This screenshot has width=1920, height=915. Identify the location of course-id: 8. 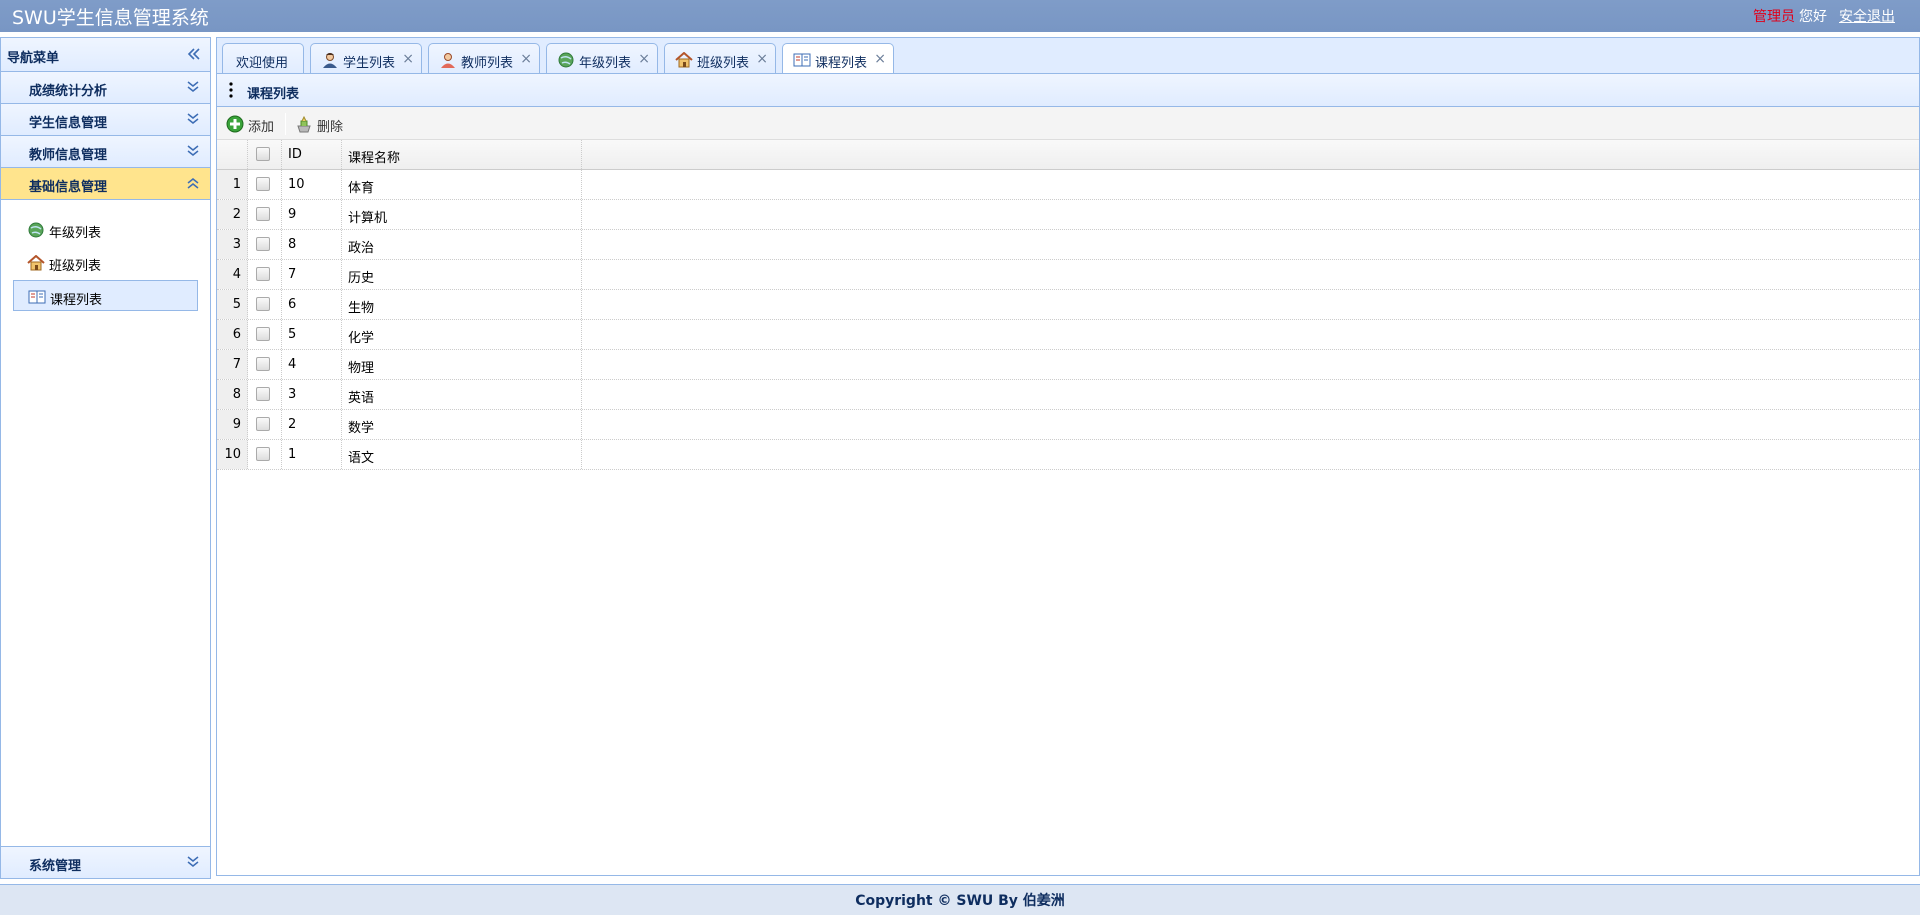
(292, 244).